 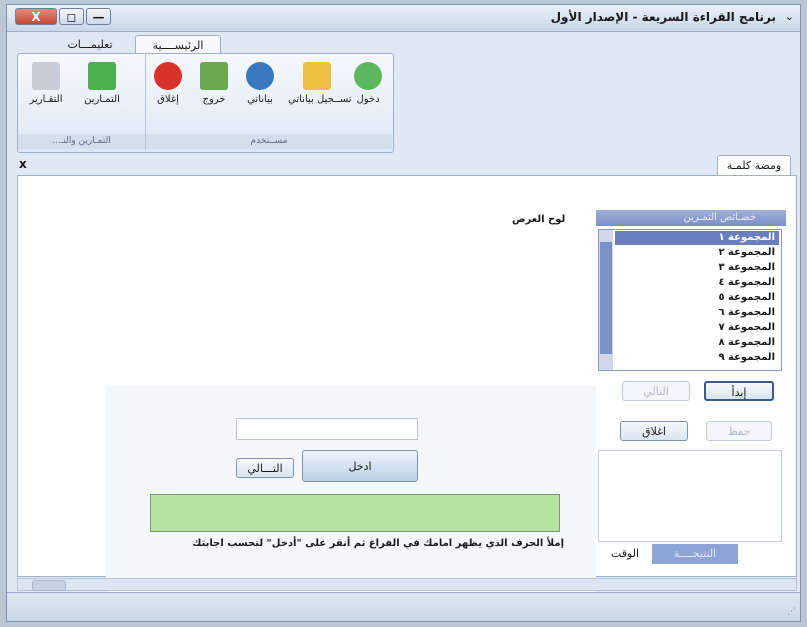 What do you see at coordinates (360, 466) in the screenshot?
I see `enter-button: ادخل` at bounding box center [360, 466].